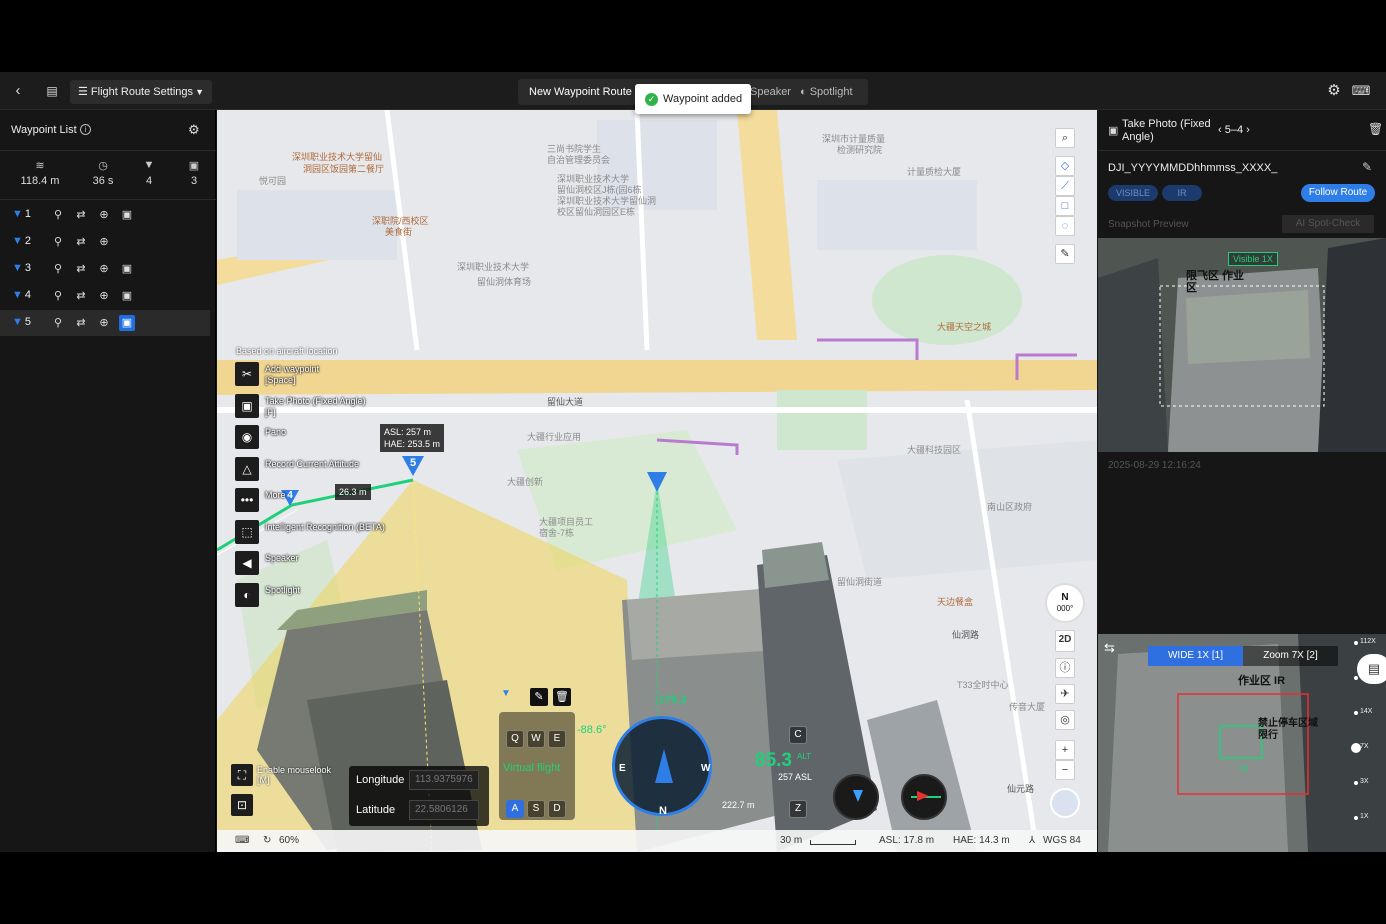 The width and height of the screenshot is (1386, 924). Describe the element at coordinates (965, 634) in the screenshot. I see `map-poi-label: 仙洞路` at that location.